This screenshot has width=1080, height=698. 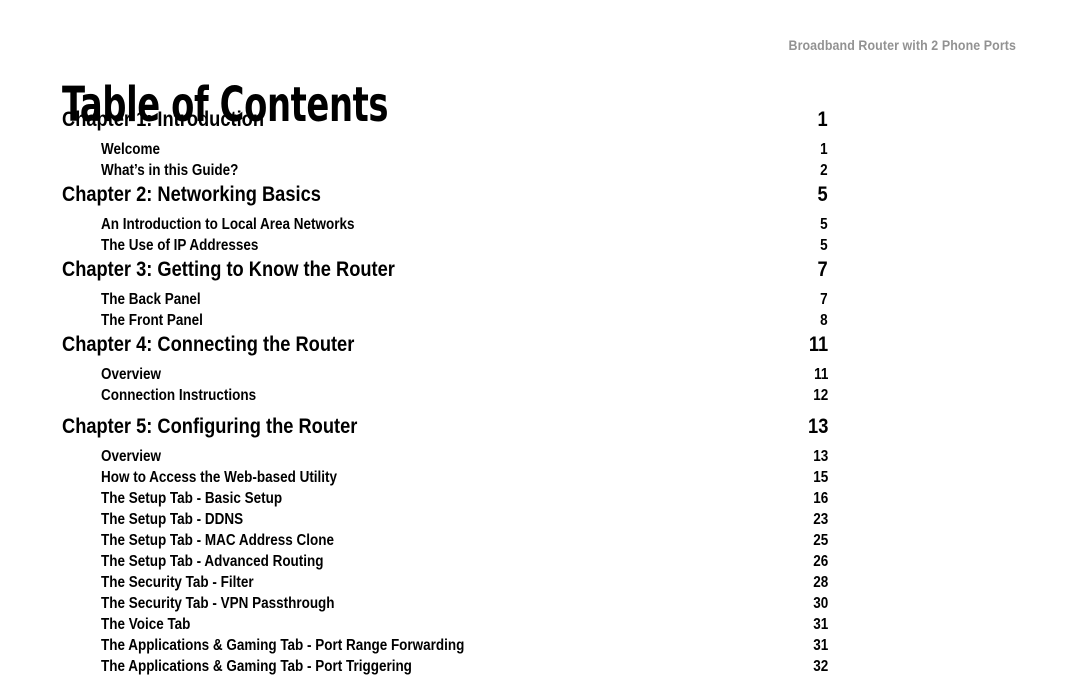 What do you see at coordinates (445, 151) in the screenshot?
I see `toc-section-row: Welcome 1` at bounding box center [445, 151].